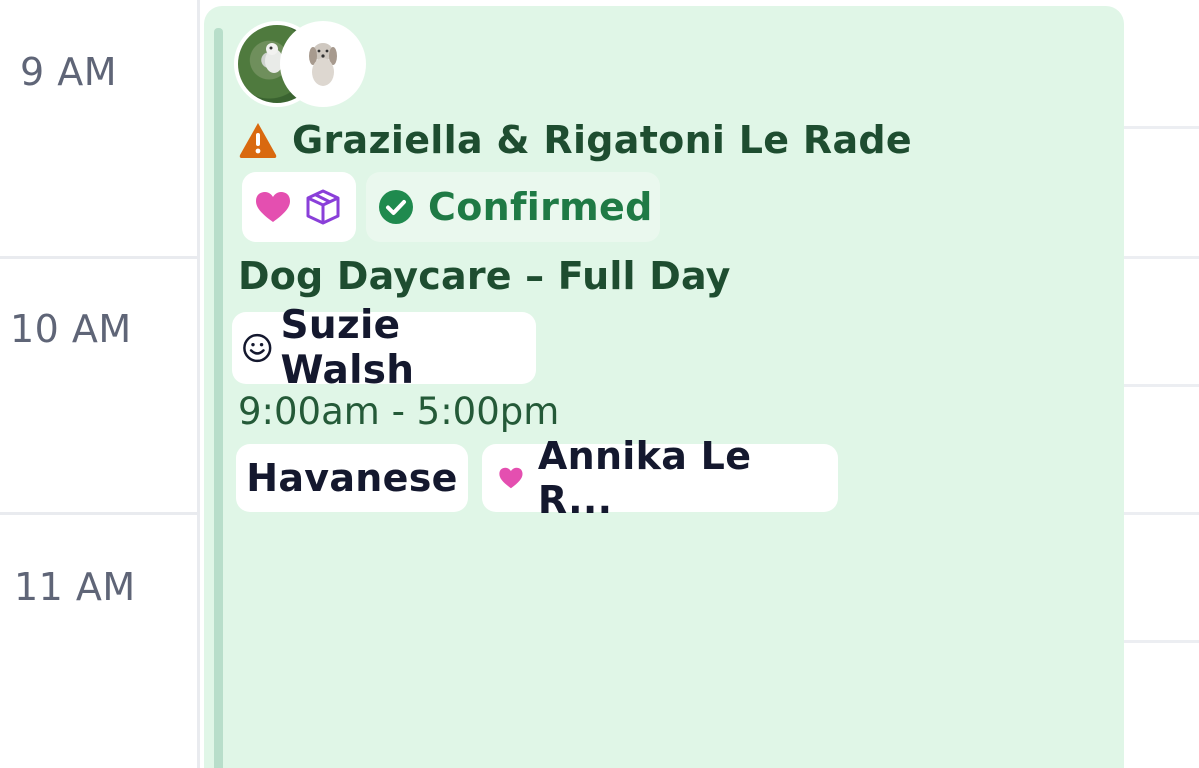 The width and height of the screenshot is (1199, 768). What do you see at coordinates (396, 207) in the screenshot?
I see `check-circle-icon` at bounding box center [396, 207].